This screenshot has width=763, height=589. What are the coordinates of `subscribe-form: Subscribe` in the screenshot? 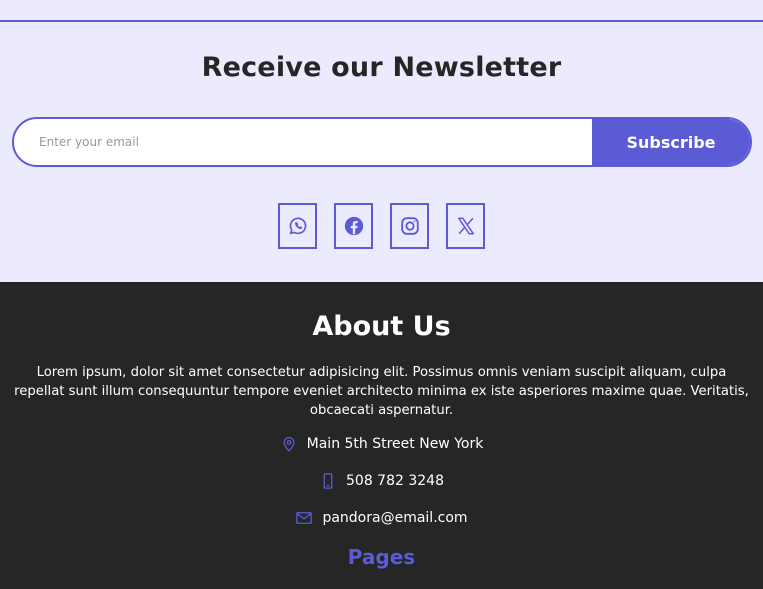 It's located at (382, 142).